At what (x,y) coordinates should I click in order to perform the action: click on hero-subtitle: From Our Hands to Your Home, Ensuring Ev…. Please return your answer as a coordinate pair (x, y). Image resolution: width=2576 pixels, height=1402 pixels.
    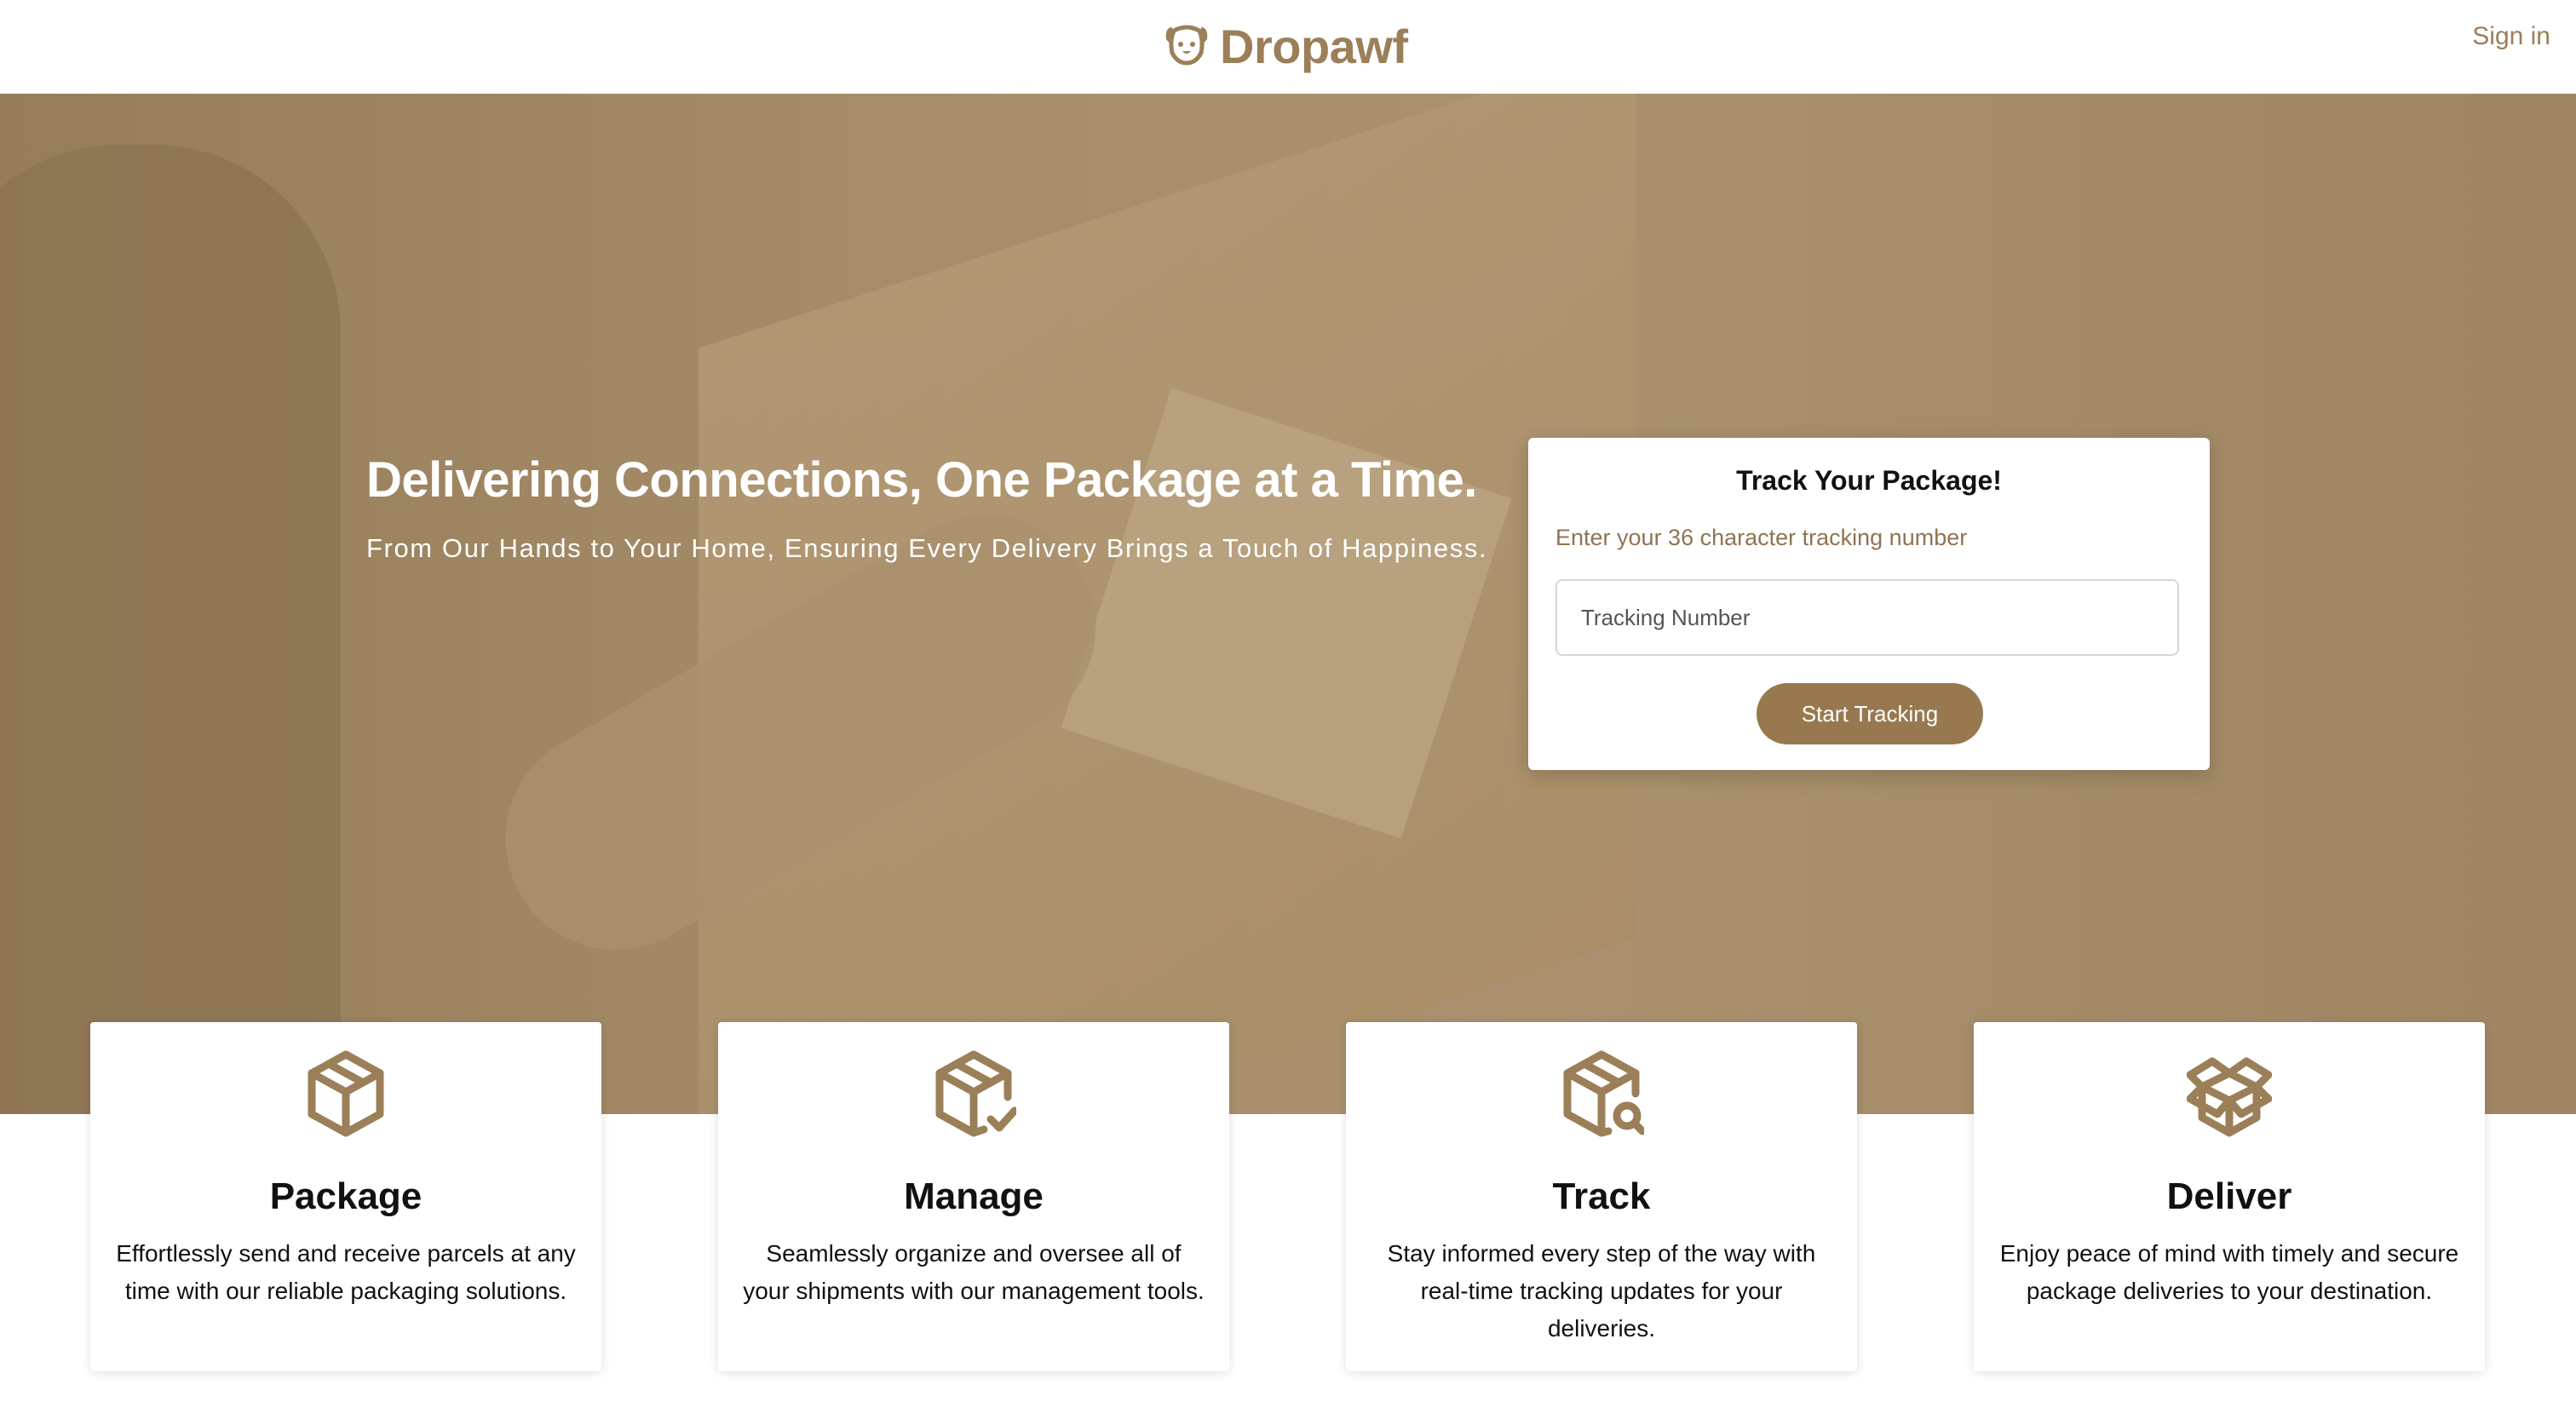
    Looking at the image, I should click on (927, 548).